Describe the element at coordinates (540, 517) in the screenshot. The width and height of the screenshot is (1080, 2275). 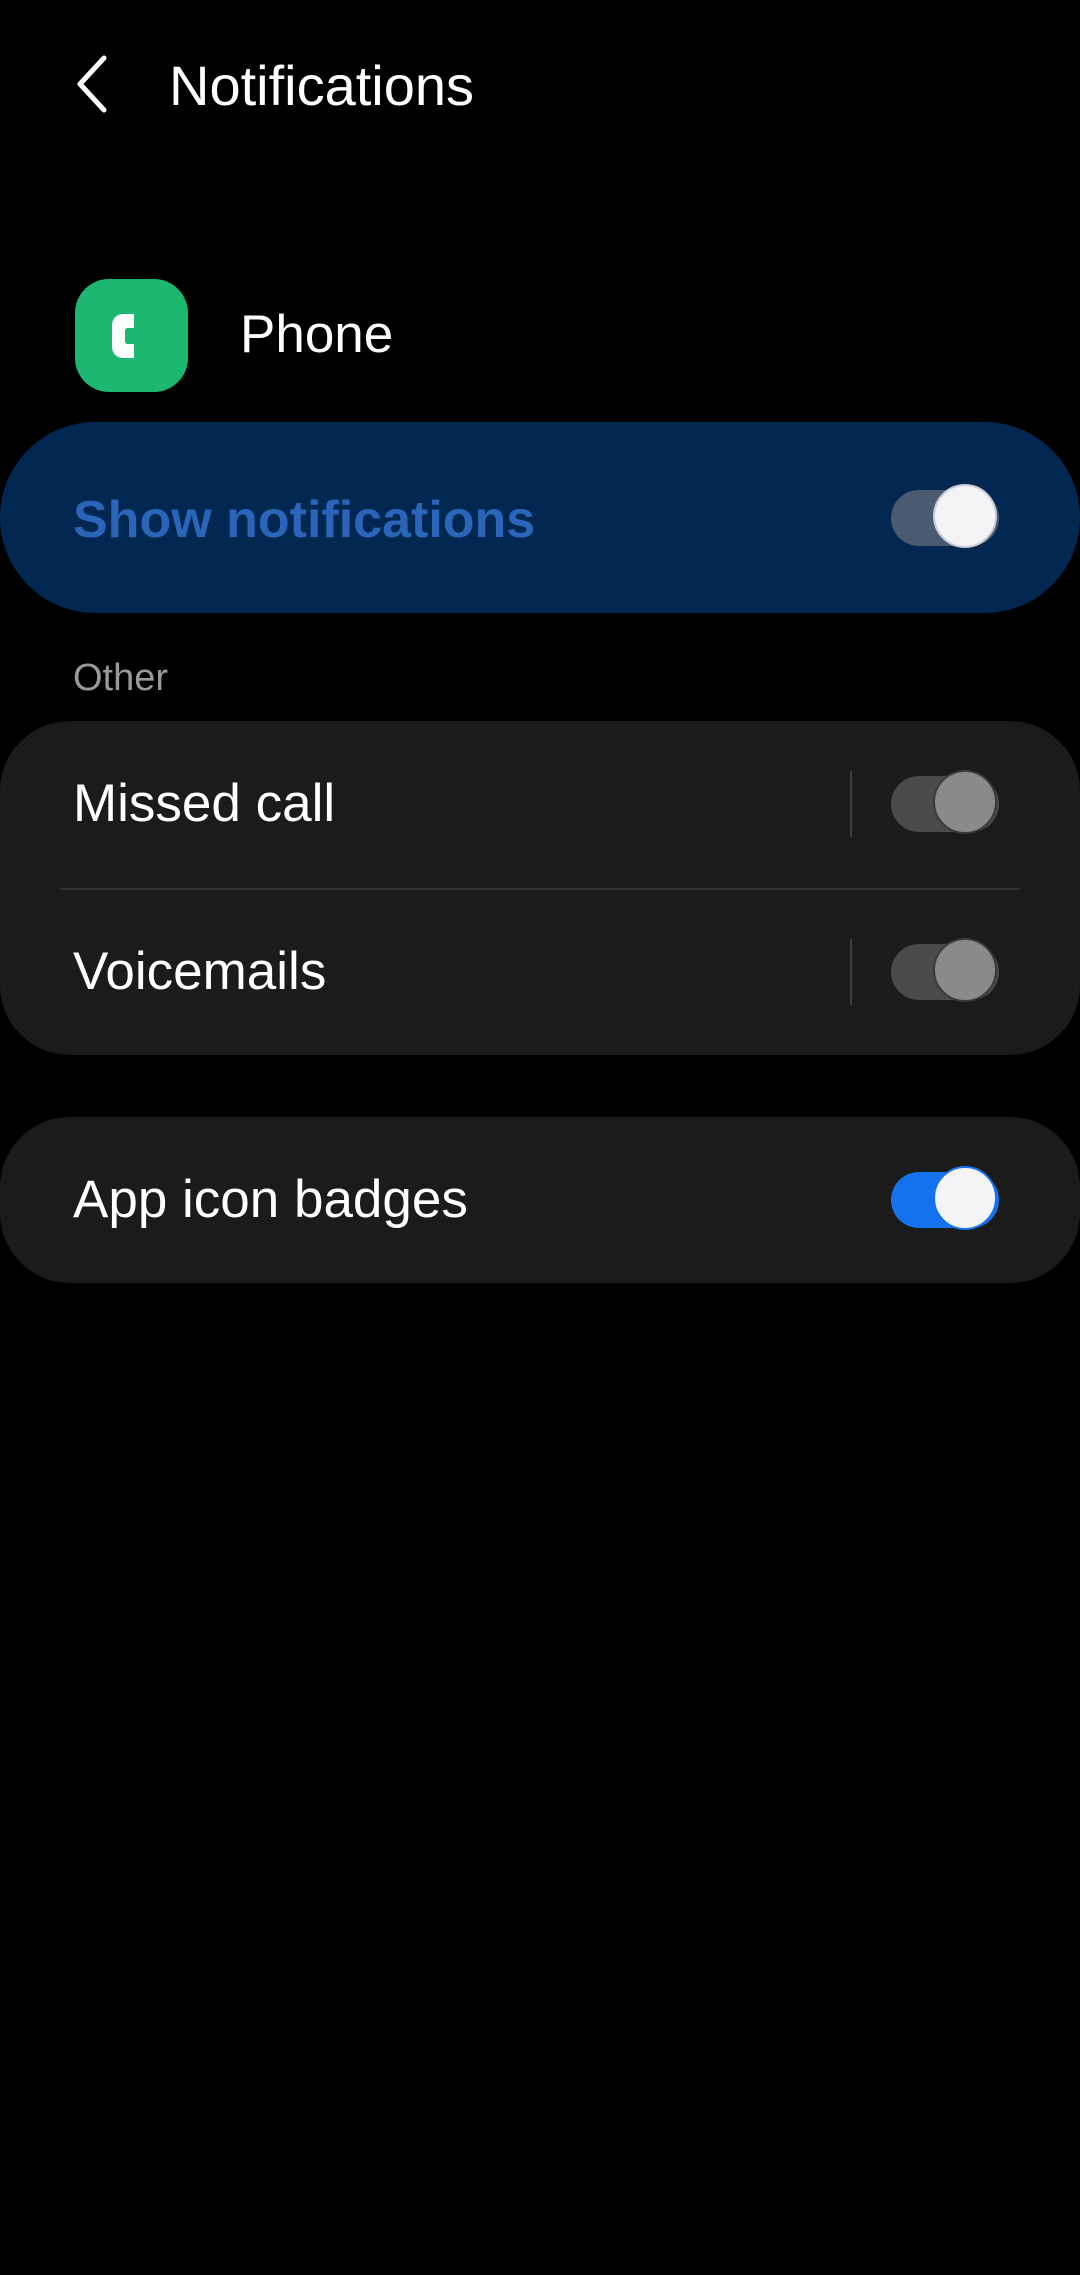
I see `show-notifications-row: Show notifications` at that location.